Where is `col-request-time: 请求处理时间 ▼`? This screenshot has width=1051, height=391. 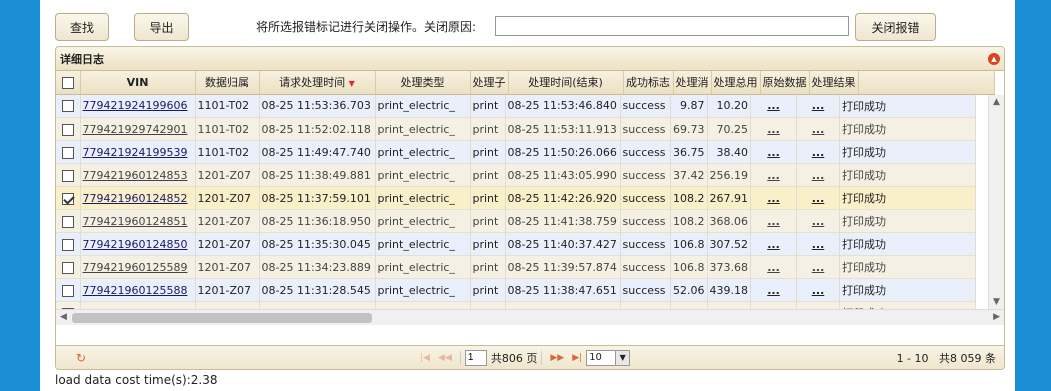 col-request-time: 请求处理时间 ▼ is located at coordinates (317, 83).